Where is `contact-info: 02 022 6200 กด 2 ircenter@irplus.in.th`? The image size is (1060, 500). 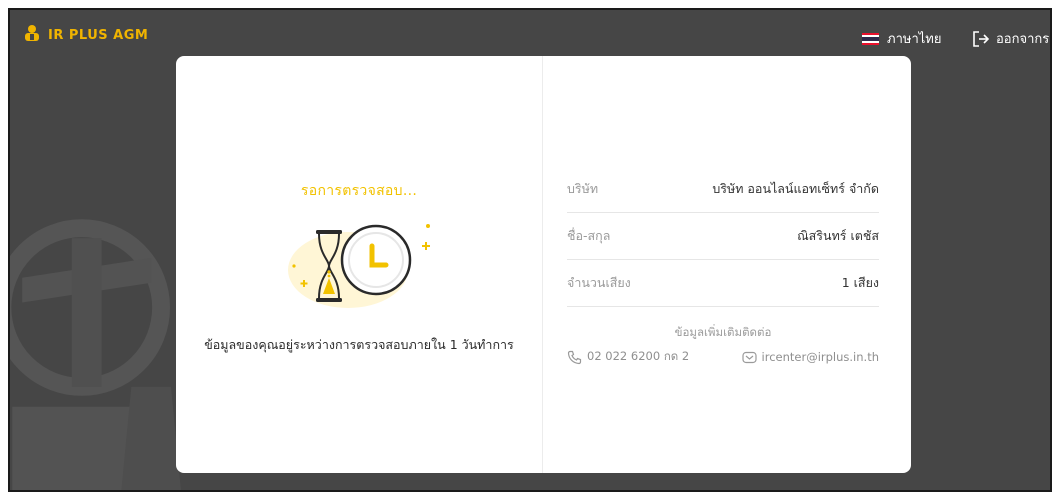
contact-info: 02 022 6200 กด 2 ircenter@irplus.in.th is located at coordinates (723, 357).